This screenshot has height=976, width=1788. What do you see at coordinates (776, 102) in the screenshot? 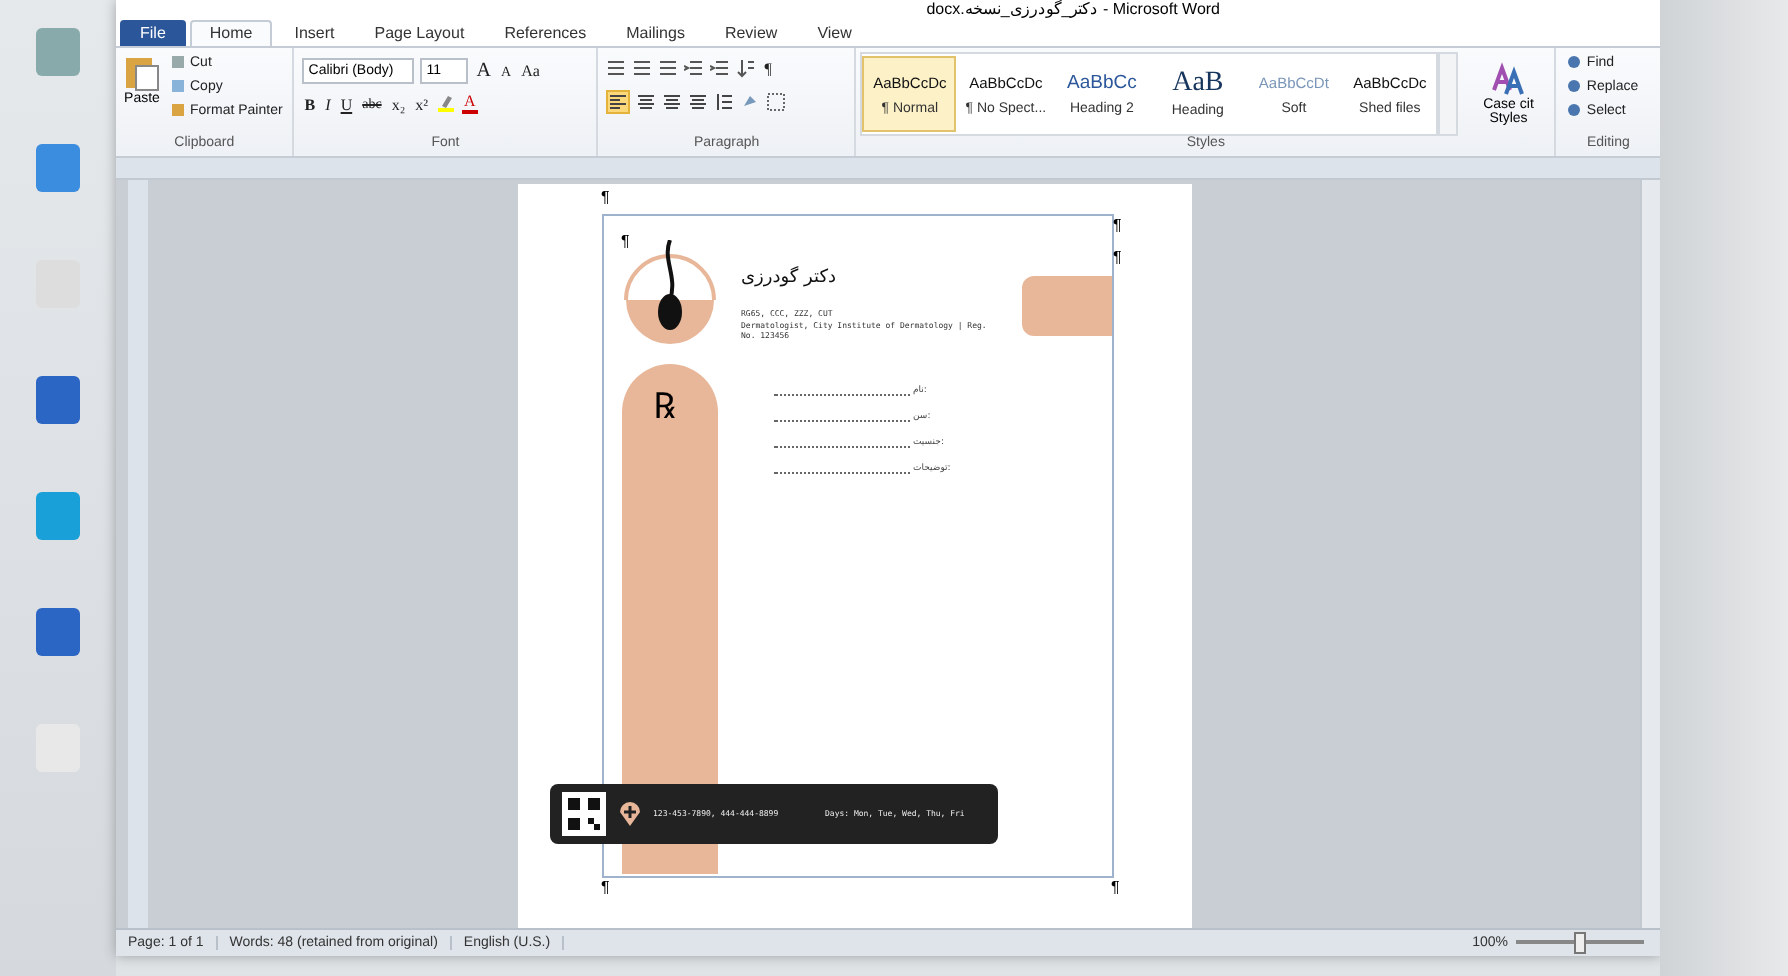
I see `borders-icon` at bounding box center [776, 102].